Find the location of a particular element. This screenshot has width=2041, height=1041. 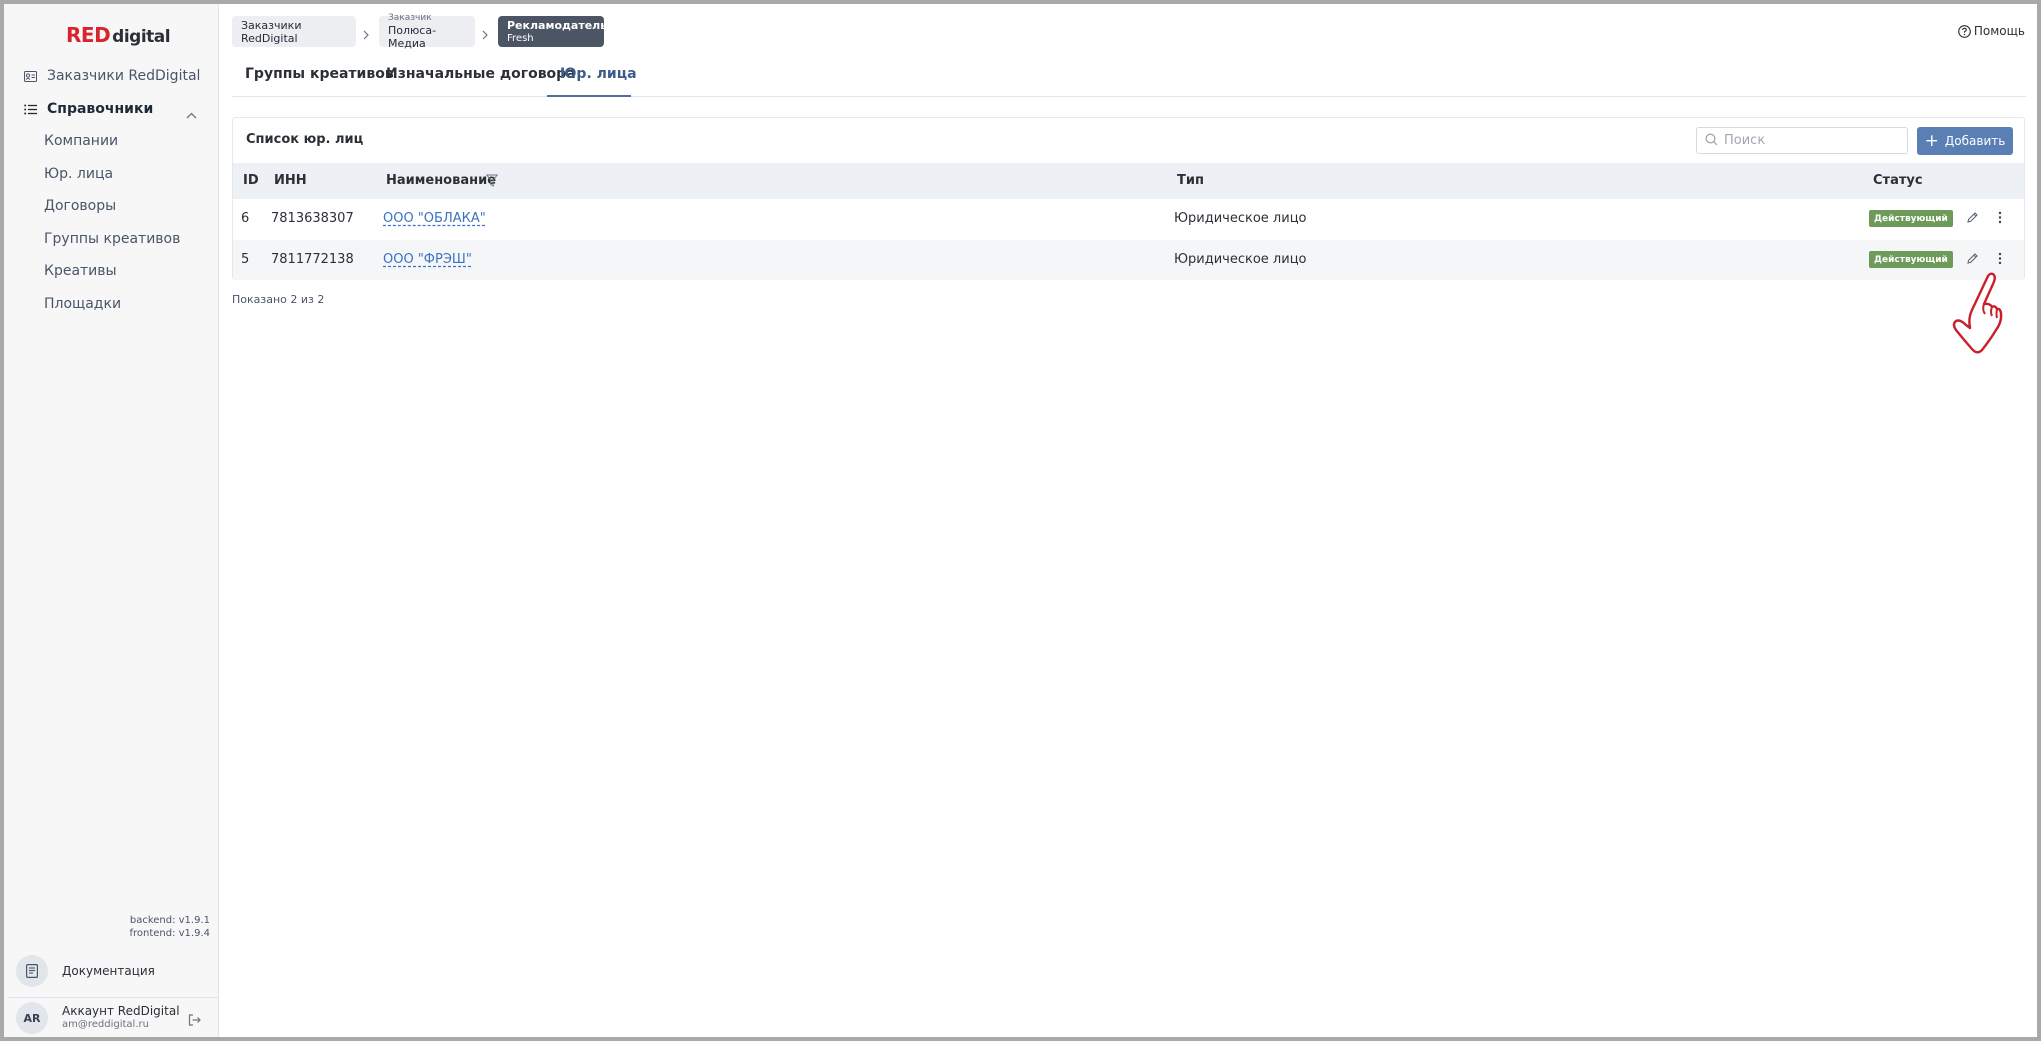

breadcrumb-client: Заказчик Полюса-Медиа is located at coordinates (427, 31).